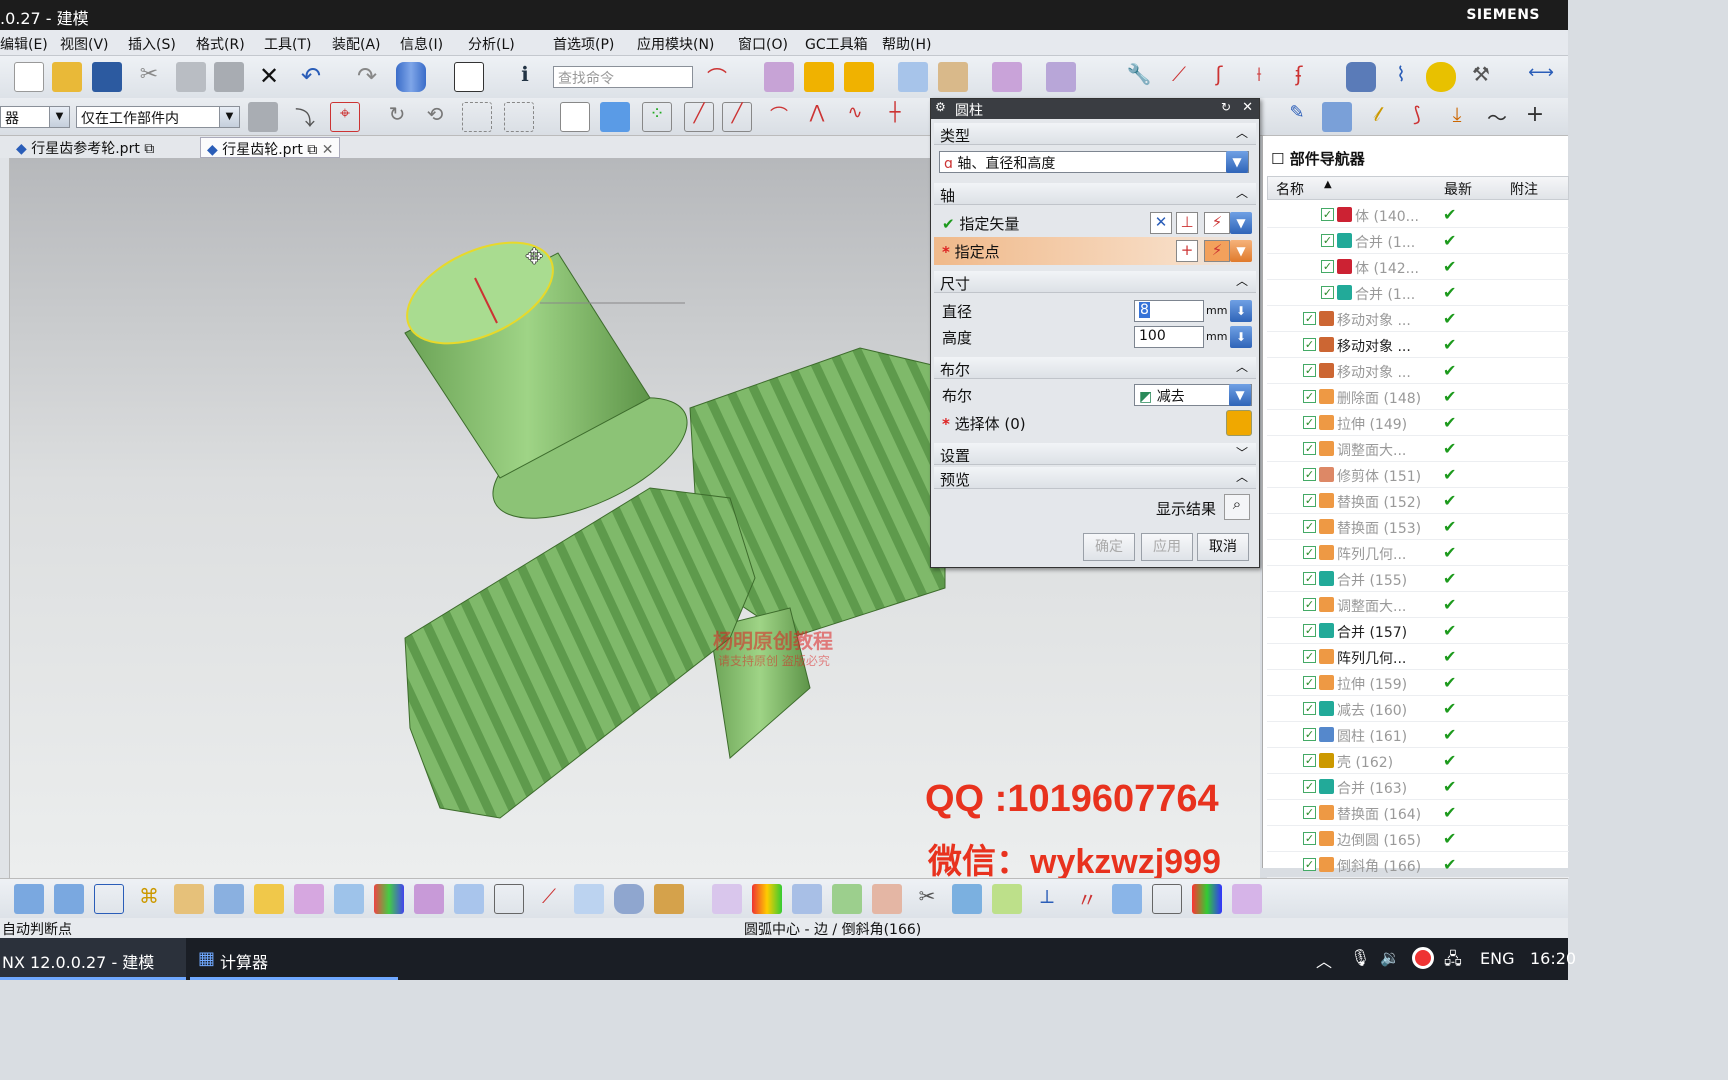 The image size is (1728, 1080). What do you see at coordinates (699, 117) in the screenshot?
I see `endpoint-icon: ╱` at bounding box center [699, 117].